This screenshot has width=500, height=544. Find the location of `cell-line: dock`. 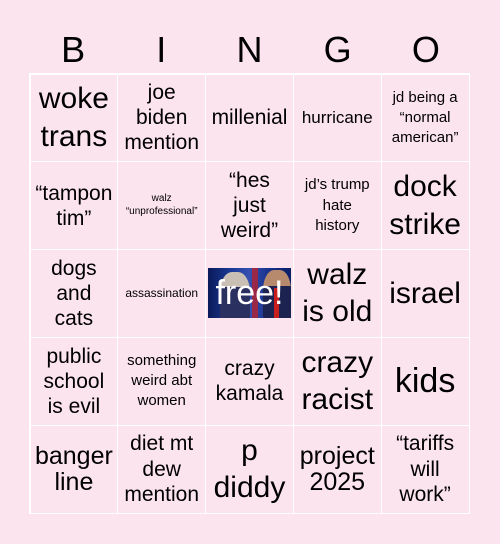

cell-line: dock is located at coordinates (425, 187).